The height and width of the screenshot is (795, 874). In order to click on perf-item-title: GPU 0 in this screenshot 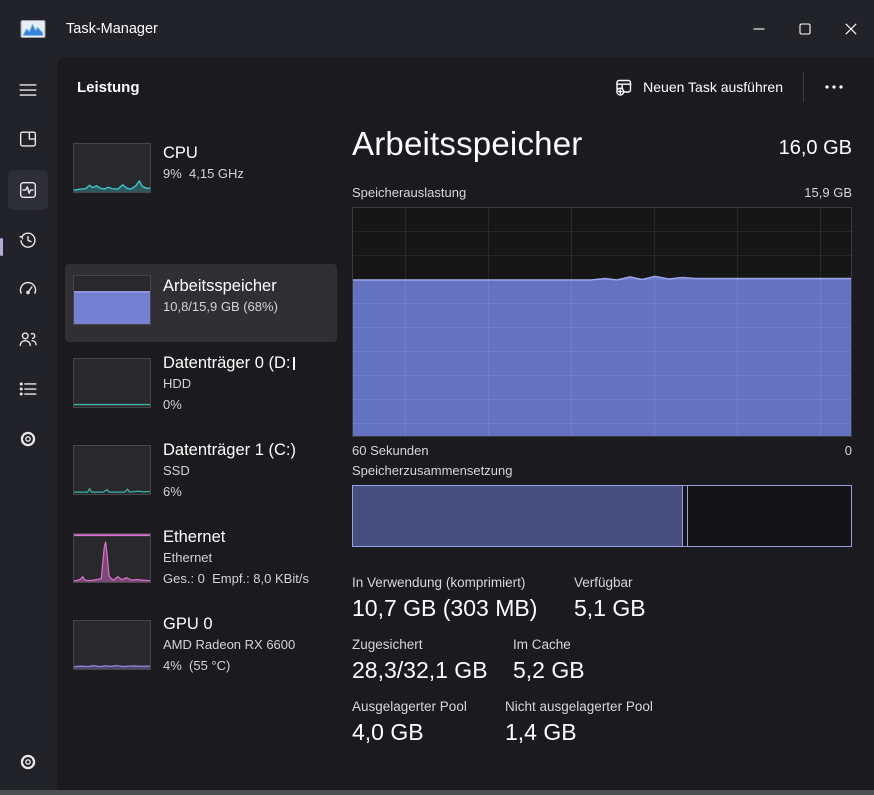, I will do `click(188, 624)`.